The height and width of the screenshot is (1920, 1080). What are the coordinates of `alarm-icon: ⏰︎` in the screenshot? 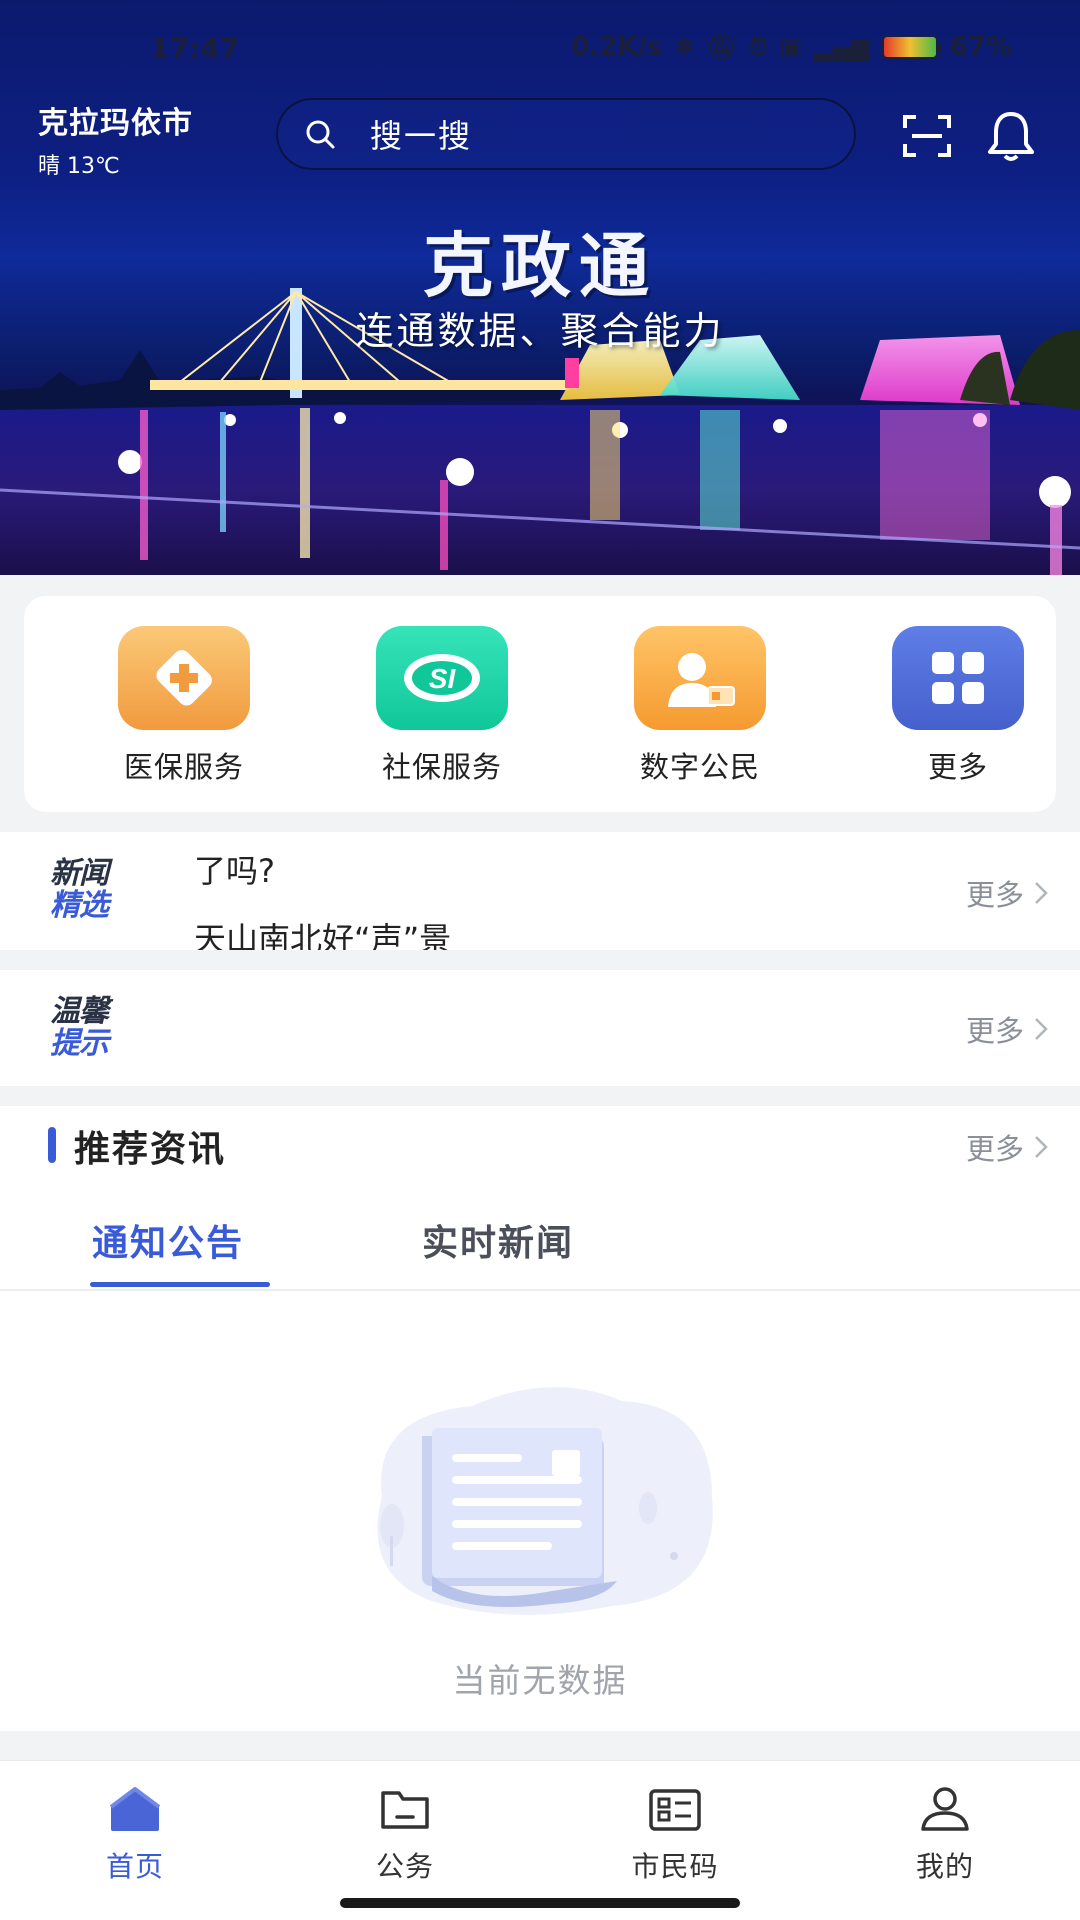 It's located at (758, 47).